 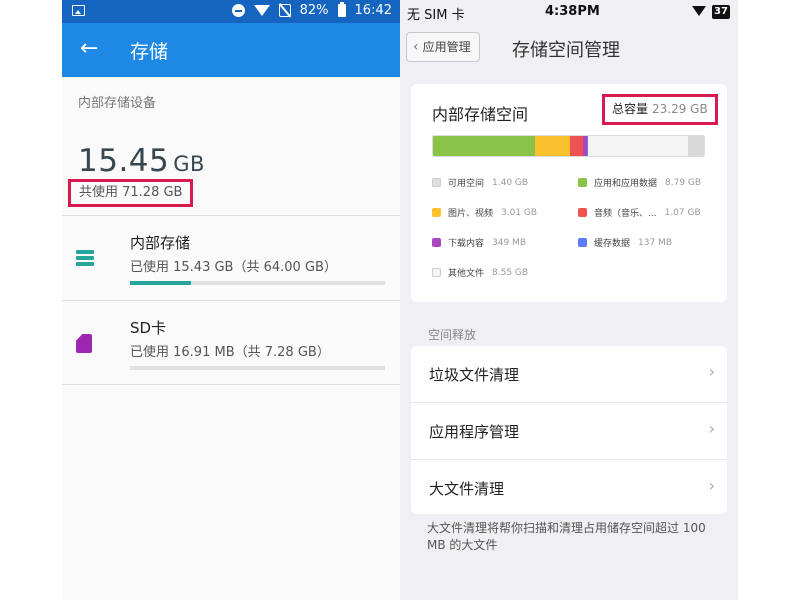 What do you see at coordinates (682, 212) in the screenshot?
I see `legend-value: 1.07 GB` at bounding box center [682, 212].